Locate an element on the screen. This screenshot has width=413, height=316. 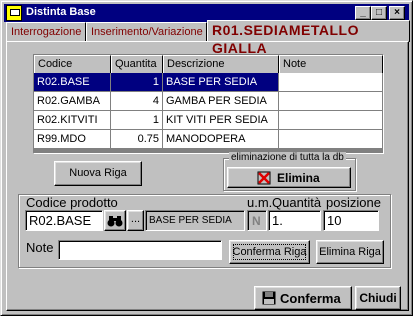
binoculars-icon is located at coordinates (115, 221).